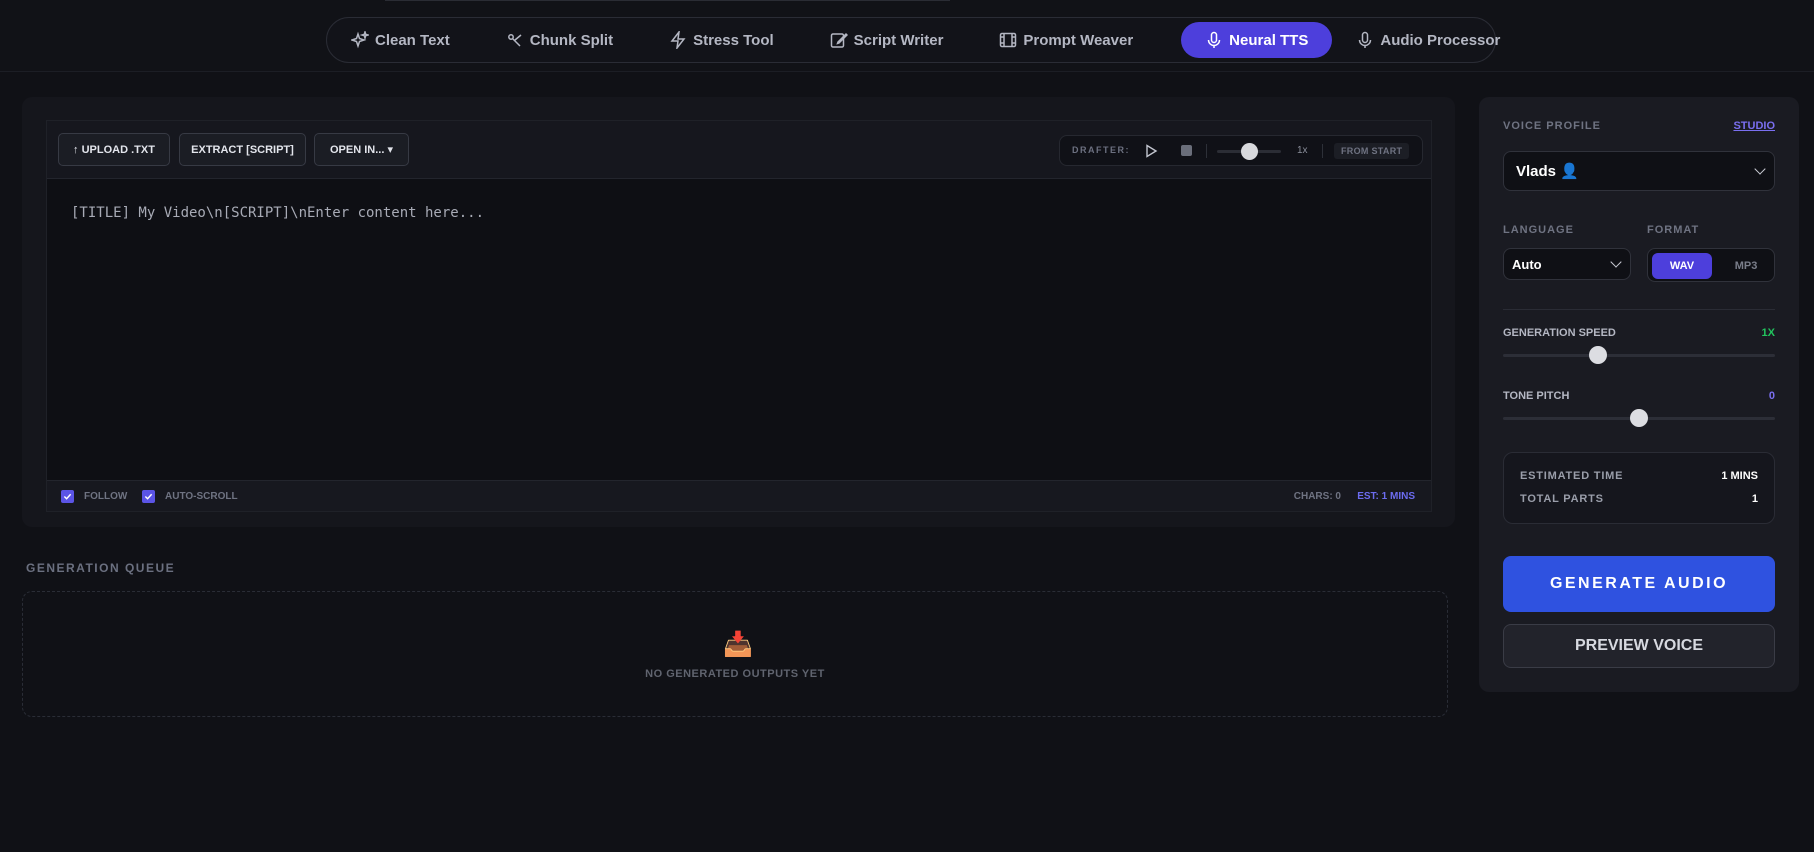 This screenshot has width=1814, height=852. What do you see at coordinates (1269, 40) in the screenshot?
I see `tab-label: Neural TTS` at bounding box center [1269, 40].